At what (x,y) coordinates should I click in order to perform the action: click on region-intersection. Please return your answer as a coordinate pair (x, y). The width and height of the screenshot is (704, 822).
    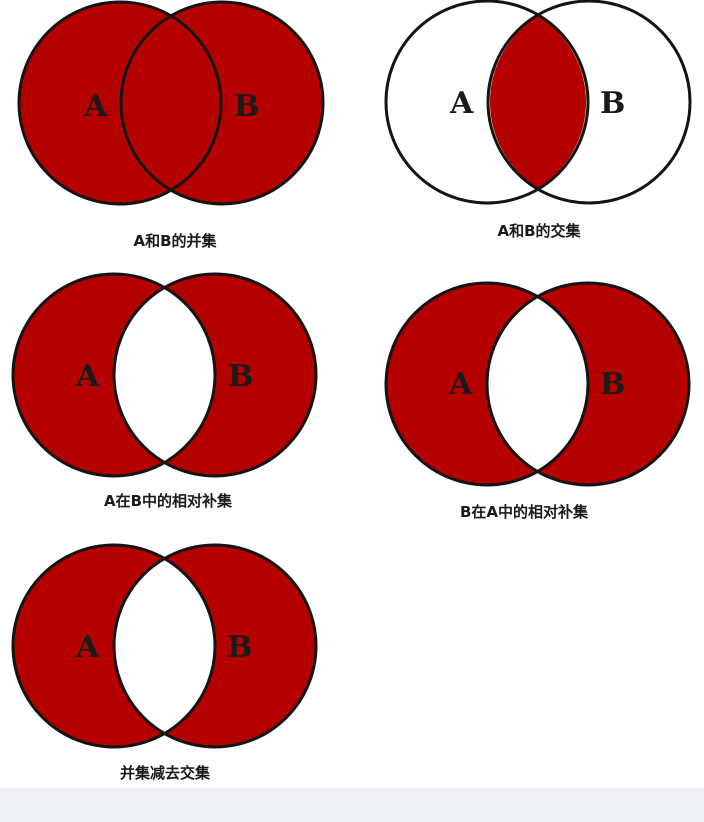
    Looking at the image, I should click on (538, 102).